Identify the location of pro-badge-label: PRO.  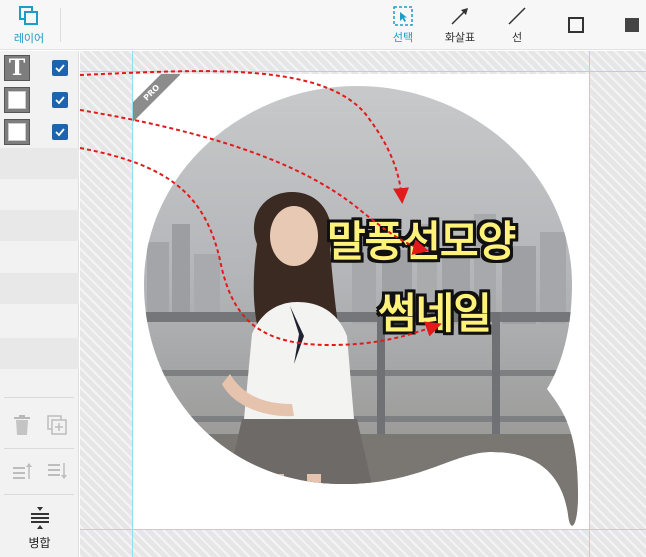
(156, 98).